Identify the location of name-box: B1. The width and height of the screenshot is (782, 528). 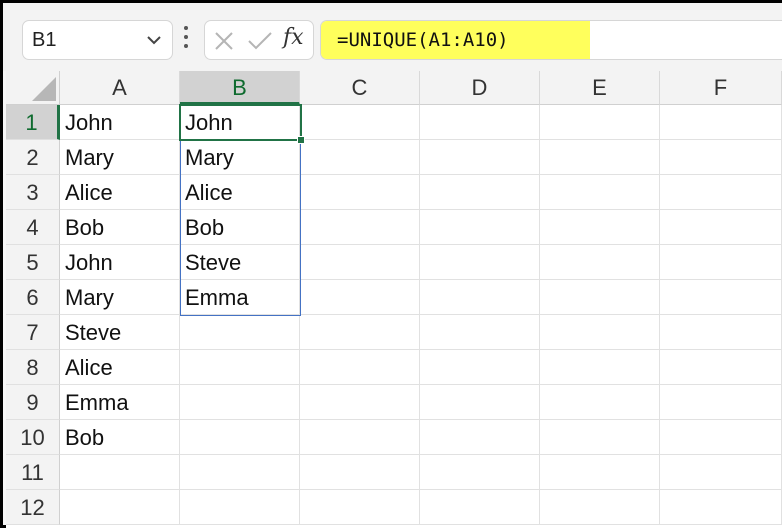
(97, 40).